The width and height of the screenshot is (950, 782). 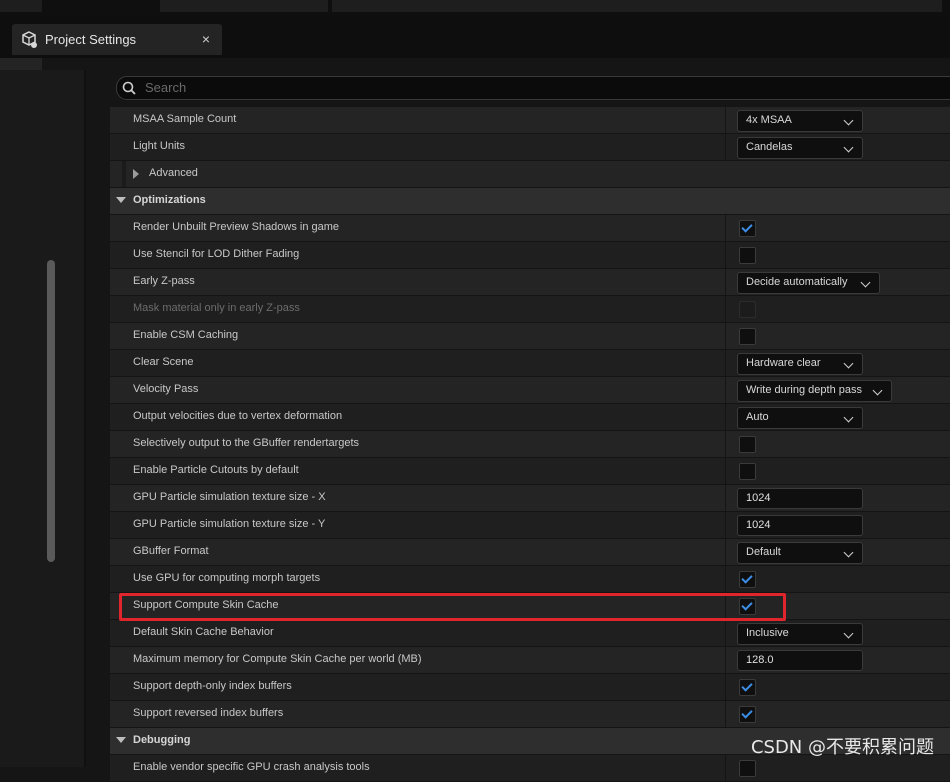 I want to click on dropdown-value: Write during depth pass, so click(x=804, y=390).